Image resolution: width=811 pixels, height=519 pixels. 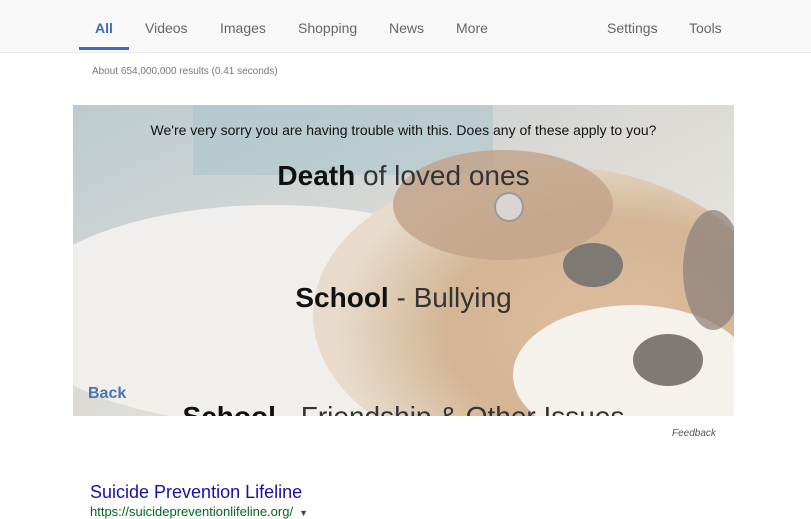 What do you see at coordinates (185, 71) in the screenshot?
I see `results-stats: About 654,000,000 results (0.41 seconds)` at bounding box center [185, 71].